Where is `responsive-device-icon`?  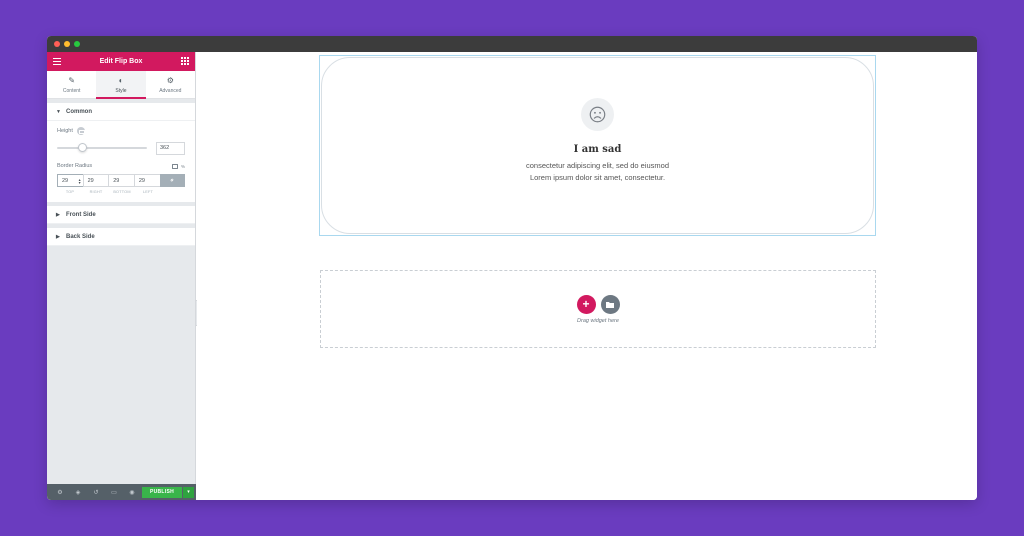 responsive-device-icon is located at coordinates (80, 131).